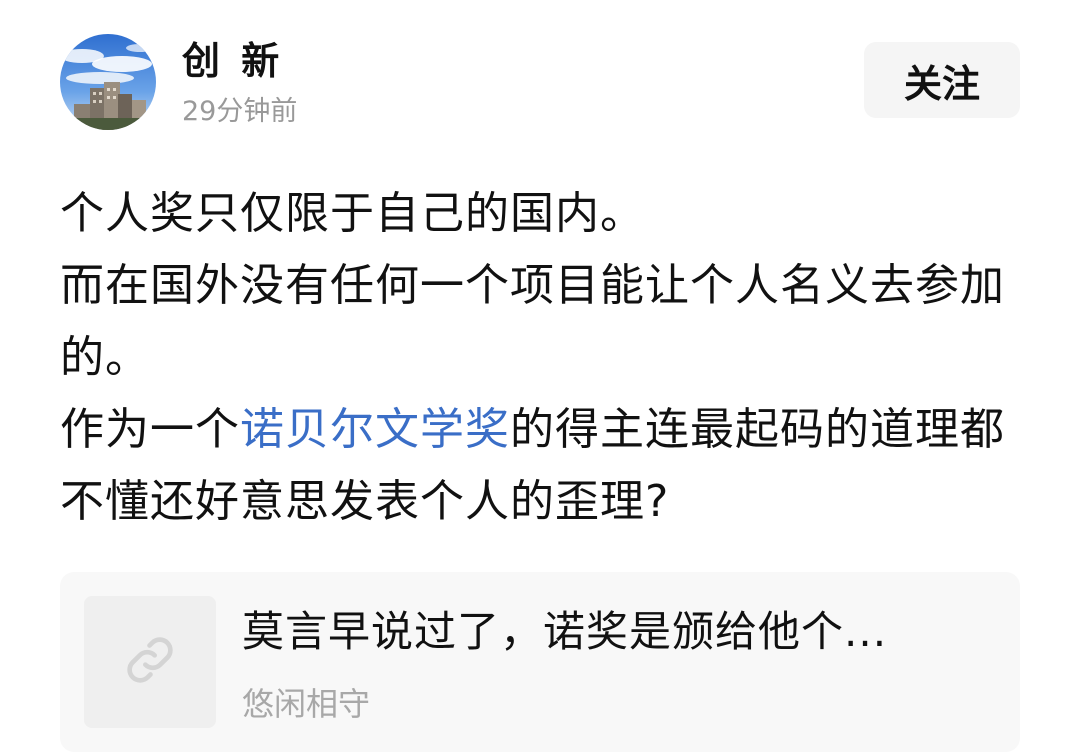  What do you see at coordinates (306, 704) in the screenshot?
I see `link-card-author: 悠闲相守` at bounding box center [306, 704].